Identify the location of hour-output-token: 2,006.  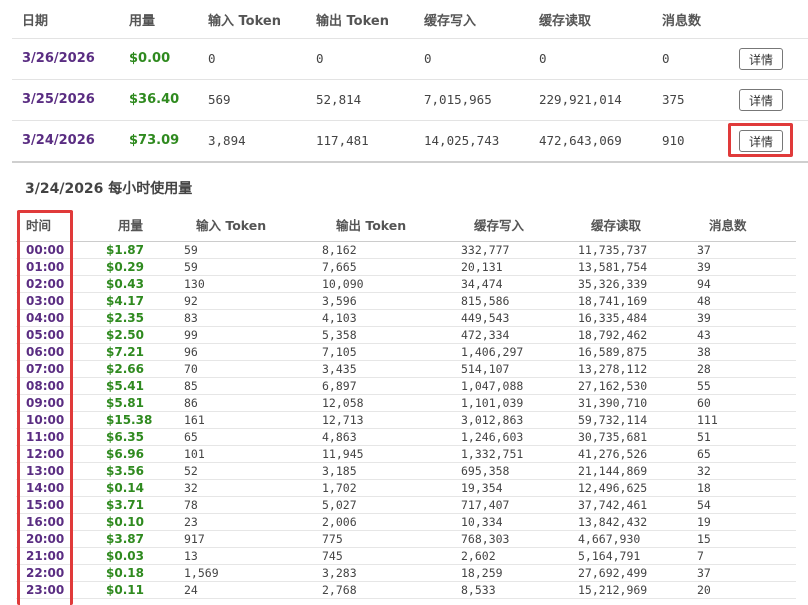
(339, 522).